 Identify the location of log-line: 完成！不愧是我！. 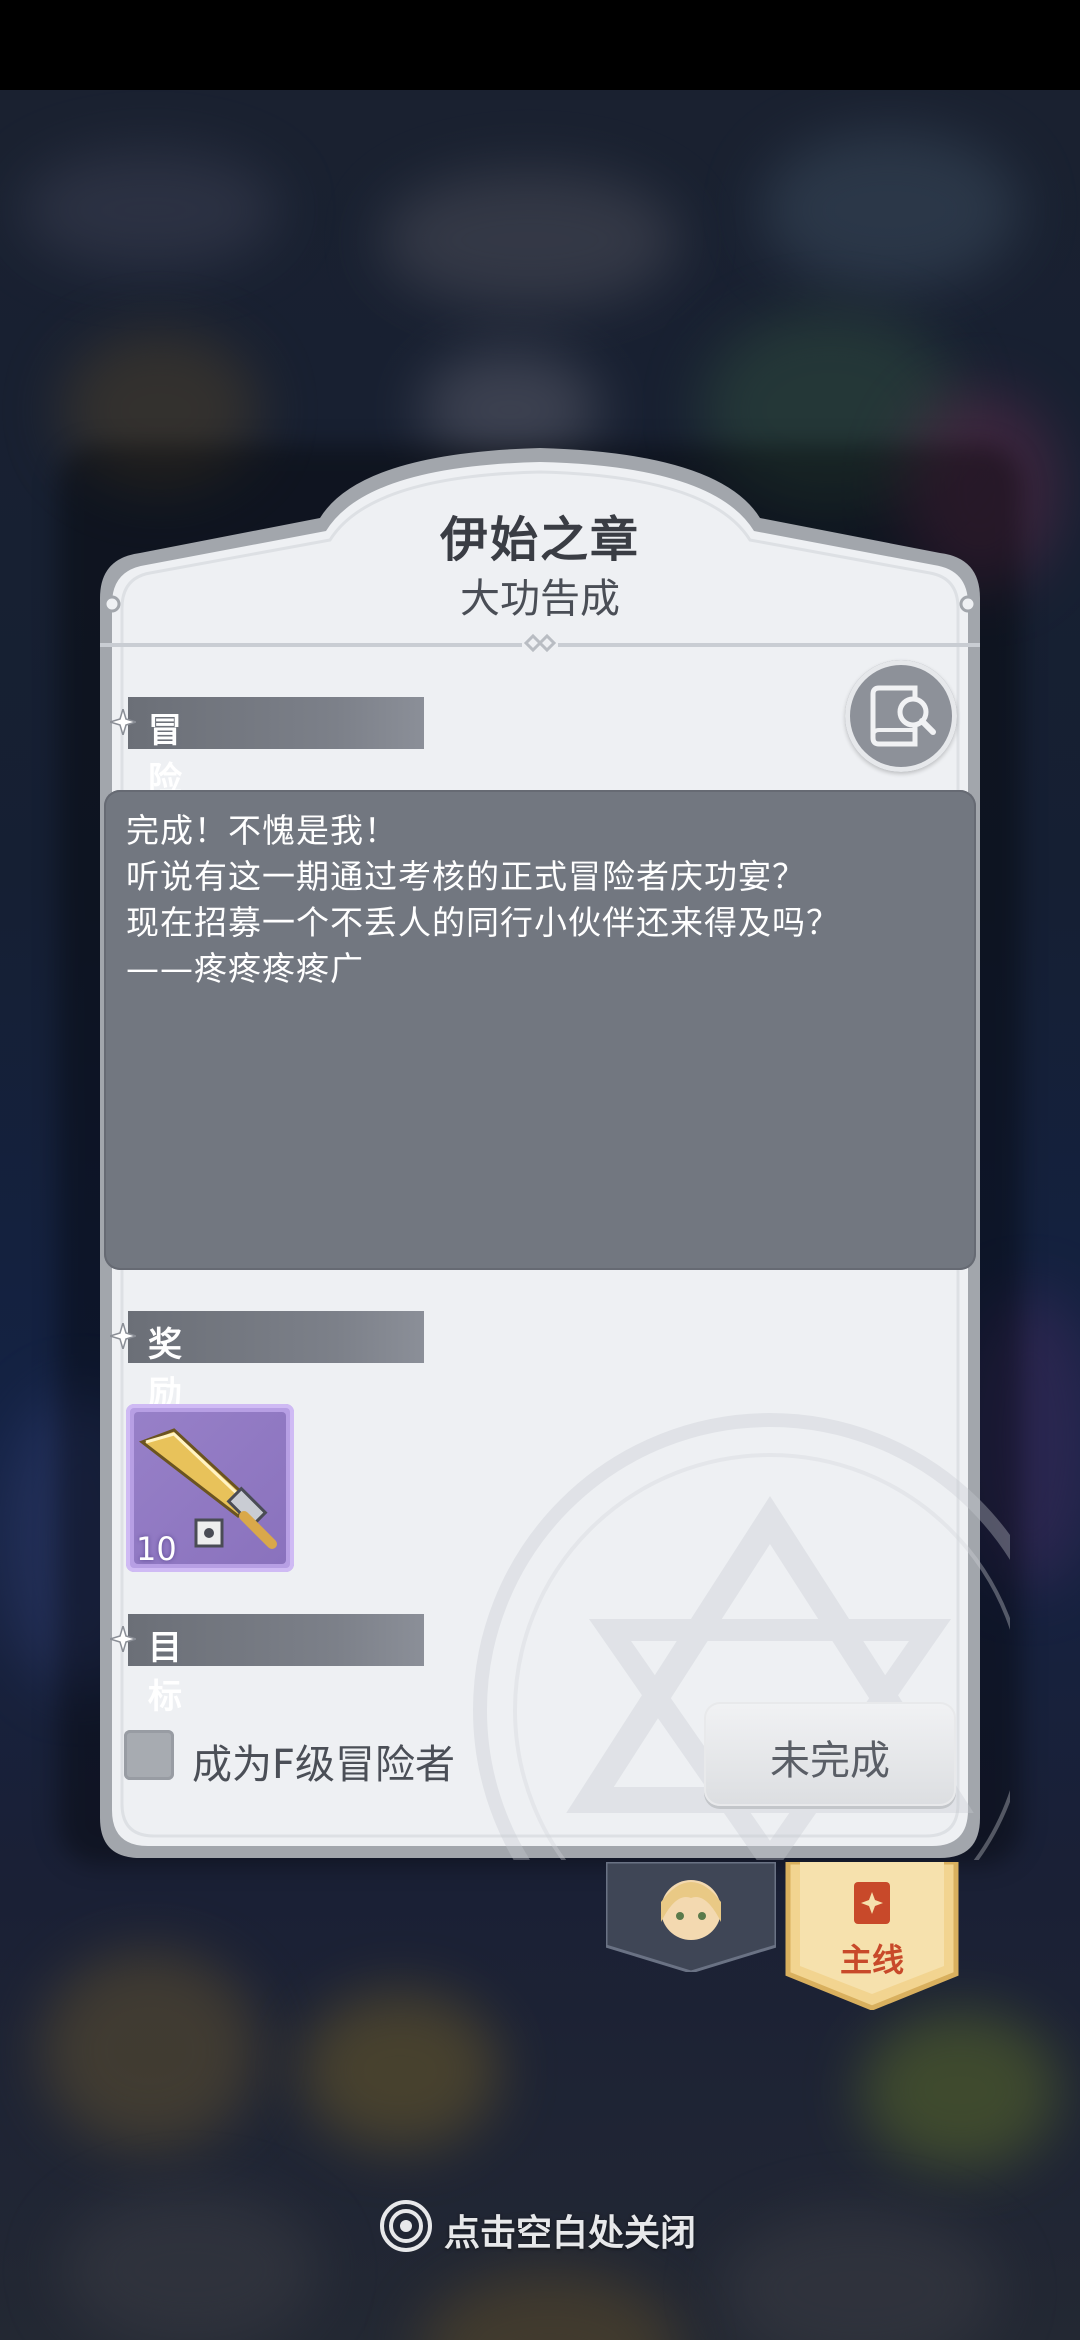
(262, 830).